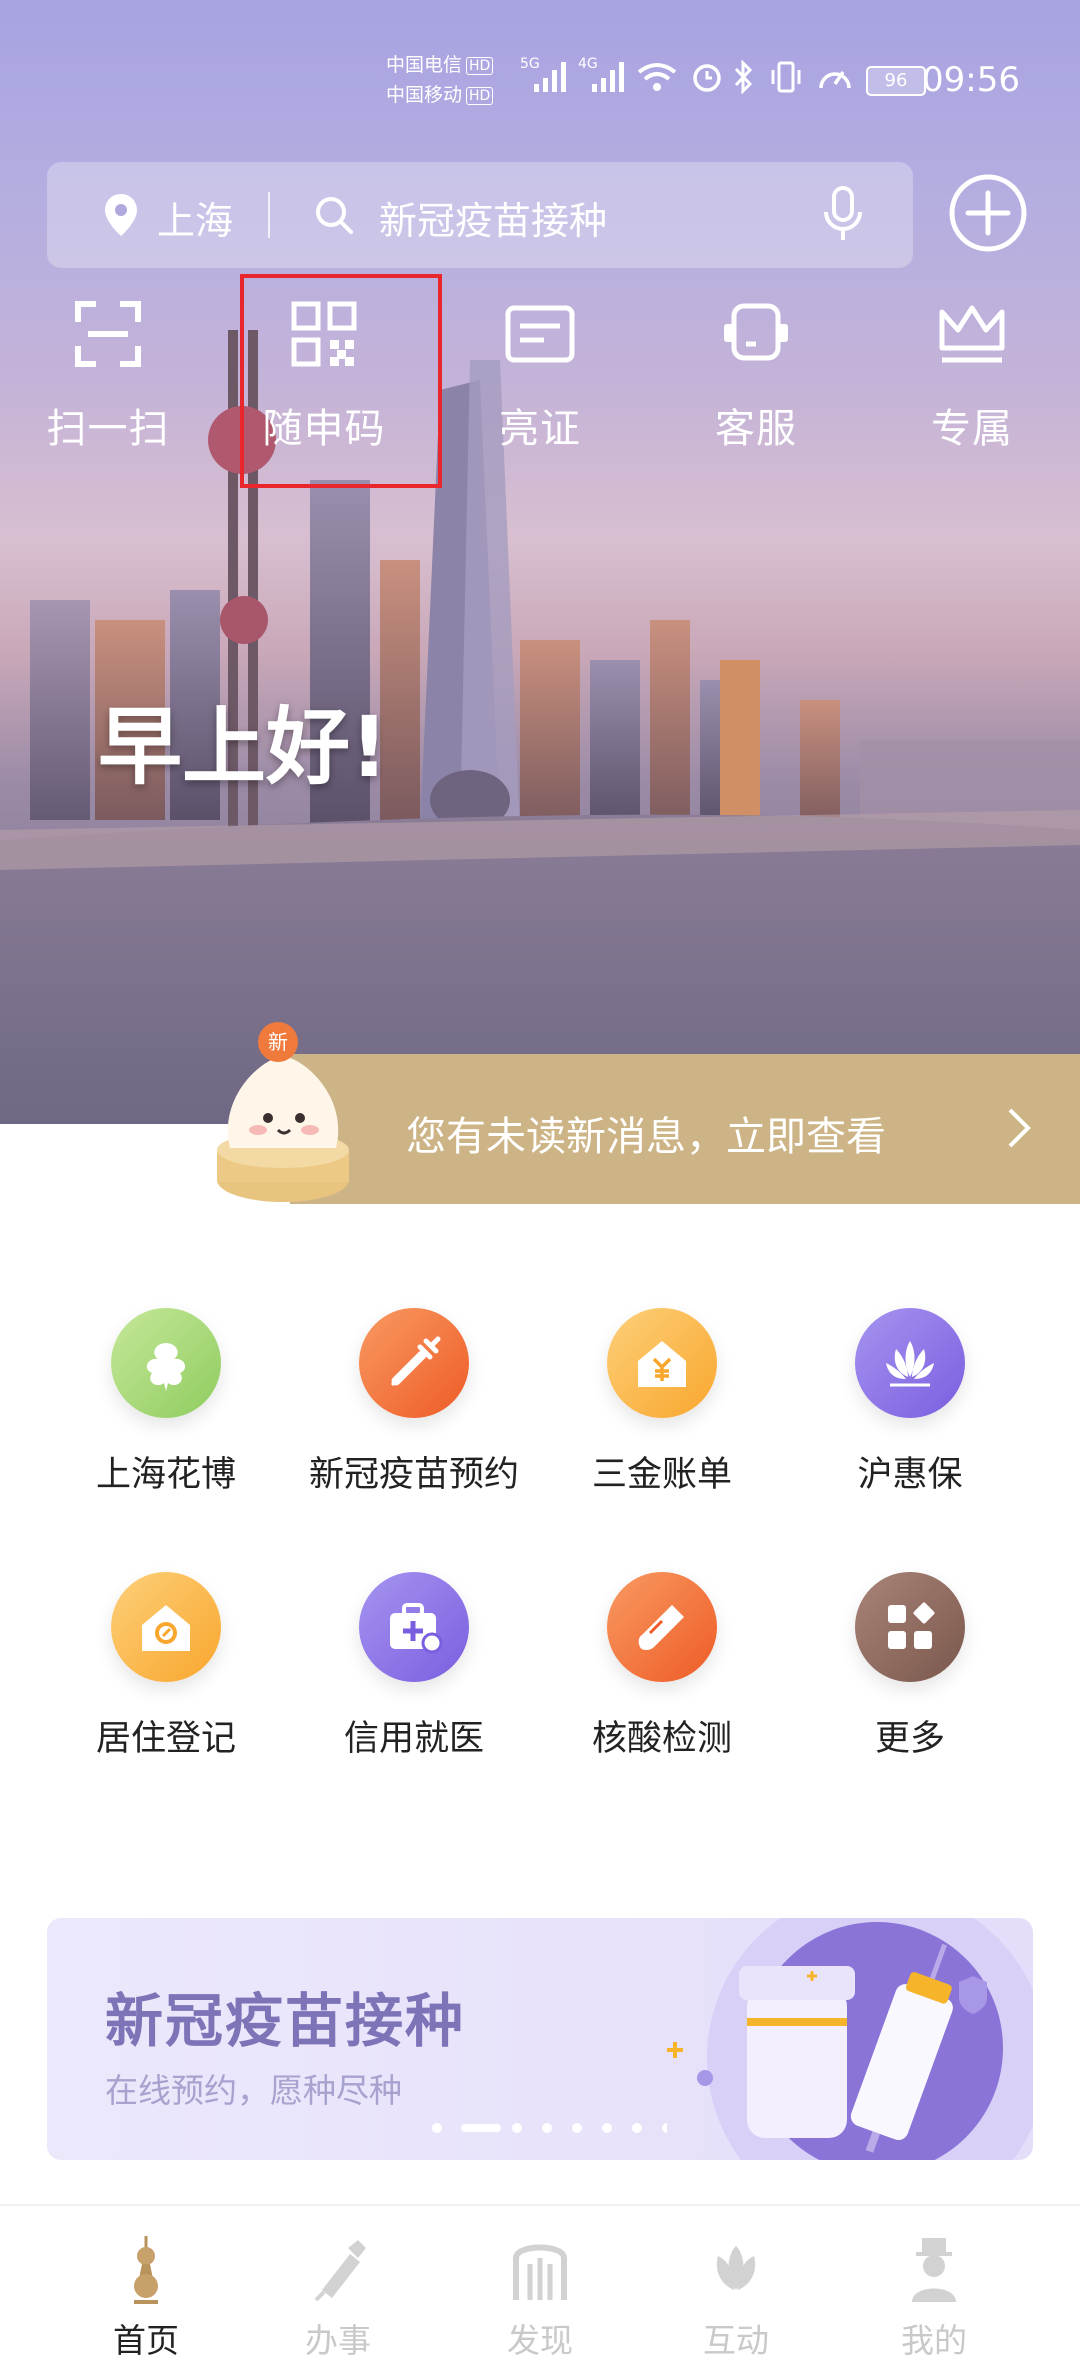  Describe the element at coordinates (934, 2270) in the screenshot. I see `person-icon` at that location.